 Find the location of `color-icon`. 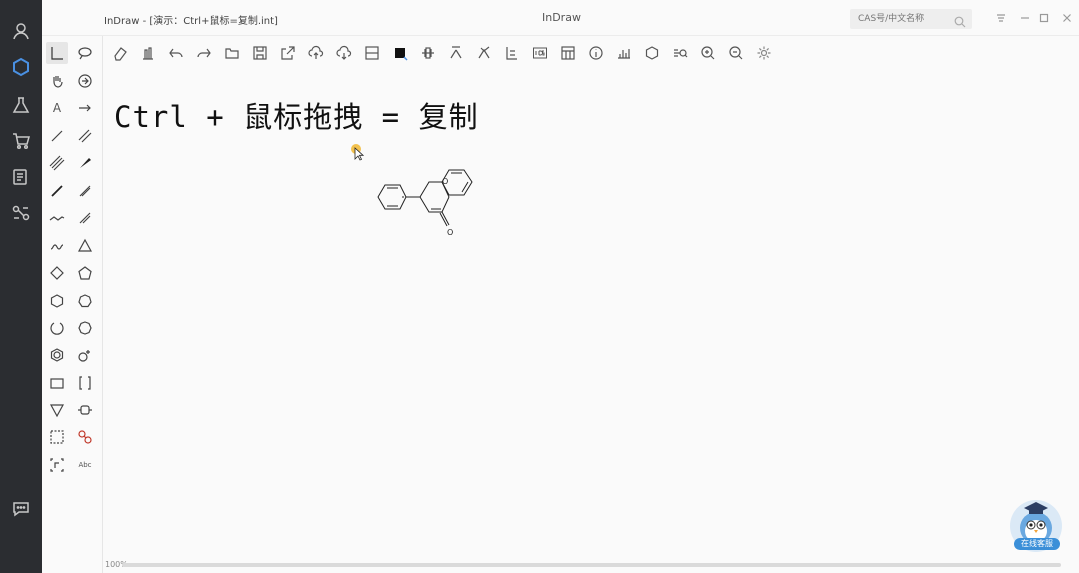

color-icon is located at coordinates (400, 53).